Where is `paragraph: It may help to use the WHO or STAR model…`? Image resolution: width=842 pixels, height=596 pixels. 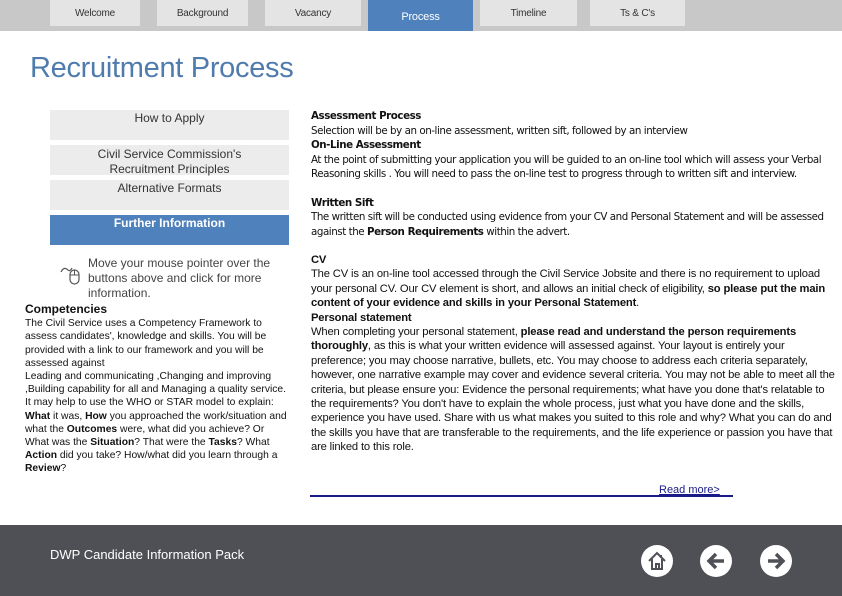
paragraph: It may help to use the WHO or STAR model… is located at coordinates (156, 402).